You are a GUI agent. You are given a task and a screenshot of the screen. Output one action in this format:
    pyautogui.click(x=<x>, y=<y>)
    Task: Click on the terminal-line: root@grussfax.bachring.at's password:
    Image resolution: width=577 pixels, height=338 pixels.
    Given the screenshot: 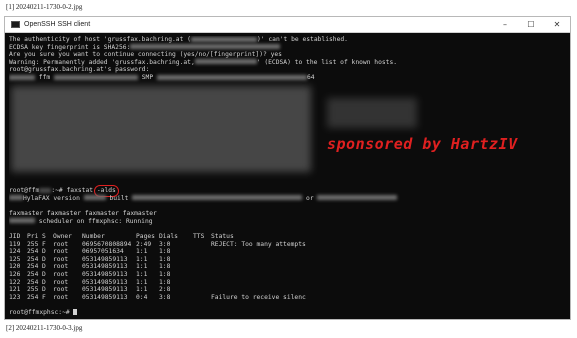 What is the action you would take?
    pyautogui.click(x=79, y=70)
    